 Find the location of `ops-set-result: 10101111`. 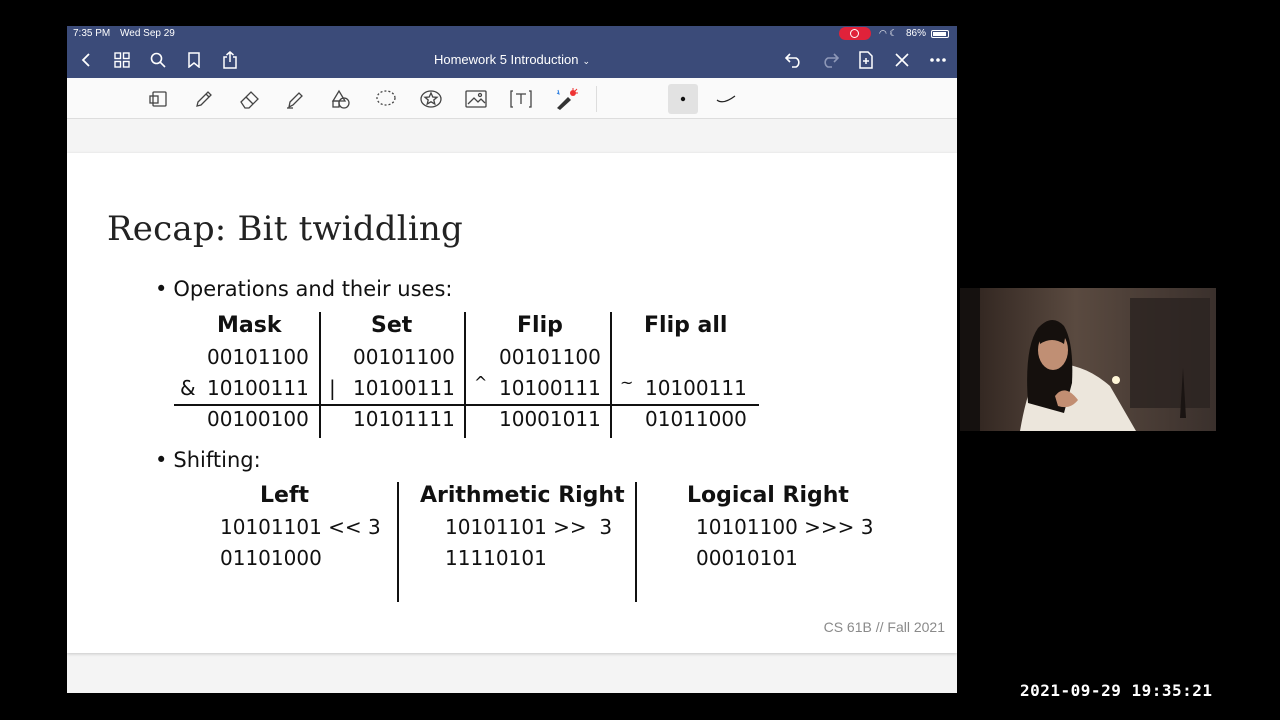

ops-set-result: 10101111 is located at coordinates (404, 419).